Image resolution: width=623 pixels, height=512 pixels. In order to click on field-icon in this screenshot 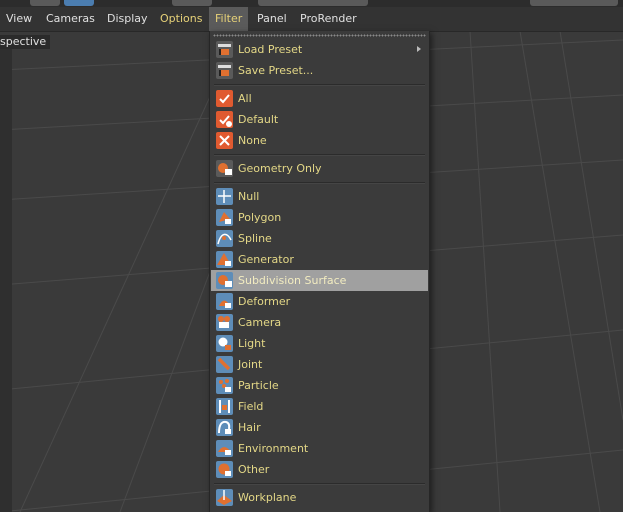, I will do `click(224, 406)`.